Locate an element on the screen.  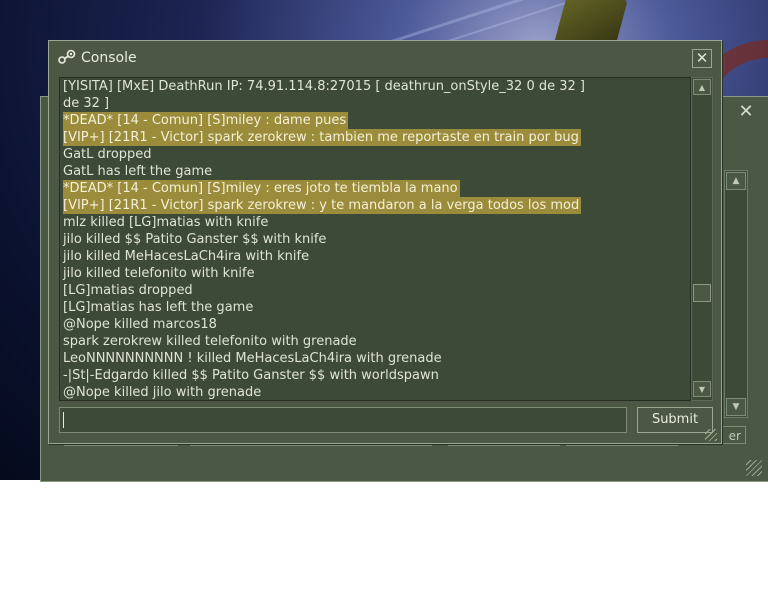
close-icon: ✕ is located at coordinates (702, 58).